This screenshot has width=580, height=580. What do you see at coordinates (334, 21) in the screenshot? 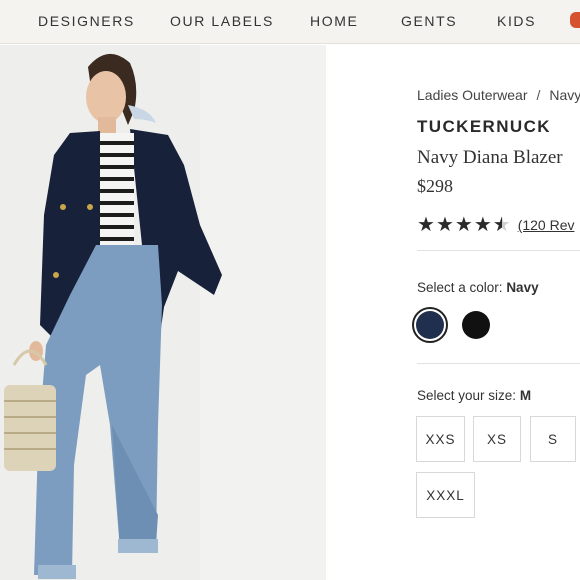
I see `nav-item-home: HOME` at bounding box center [334, 21].